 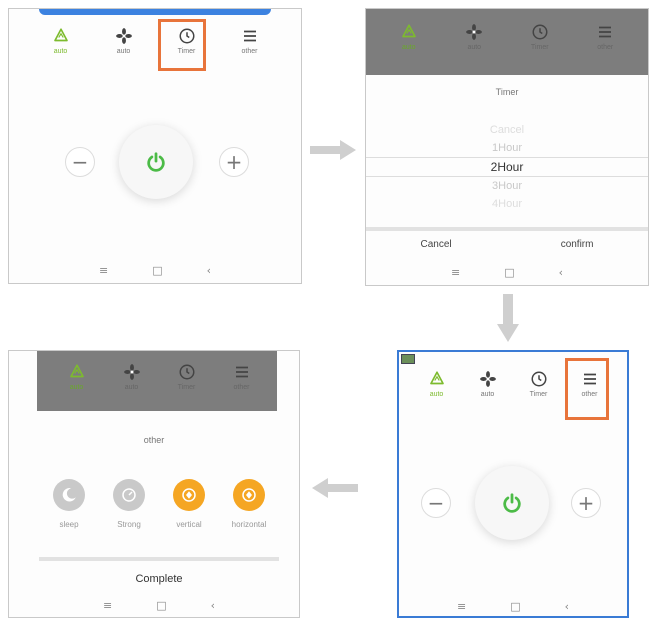 I want to click on picker-option: 3Hour, so click(x=507, y=186).